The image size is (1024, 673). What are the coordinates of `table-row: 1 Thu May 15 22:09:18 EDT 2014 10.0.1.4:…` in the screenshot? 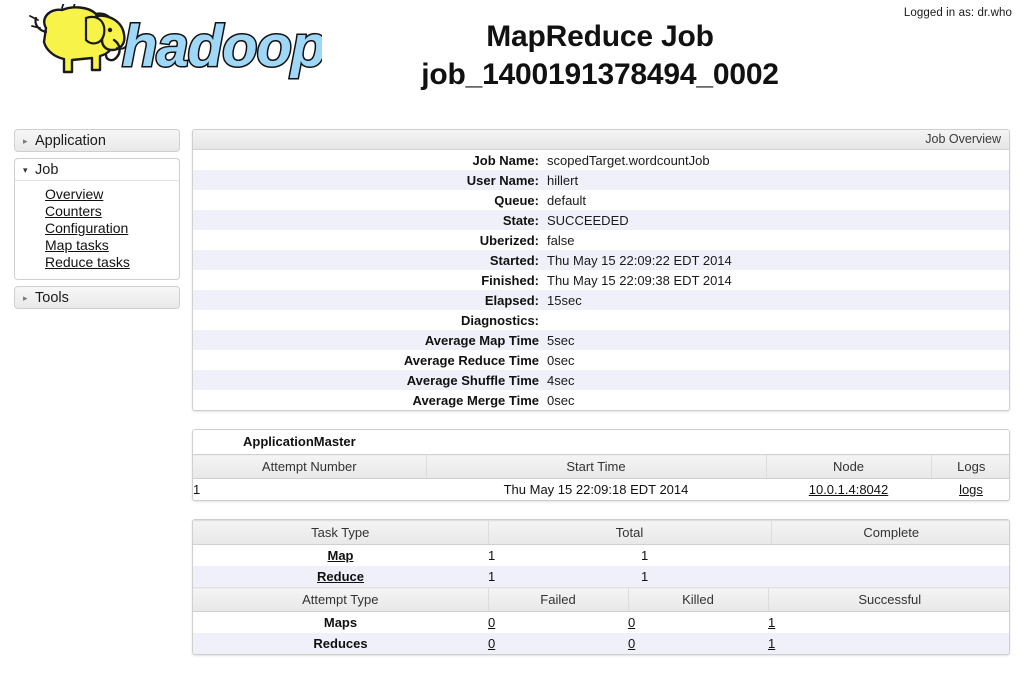 It's located at (601, 490).